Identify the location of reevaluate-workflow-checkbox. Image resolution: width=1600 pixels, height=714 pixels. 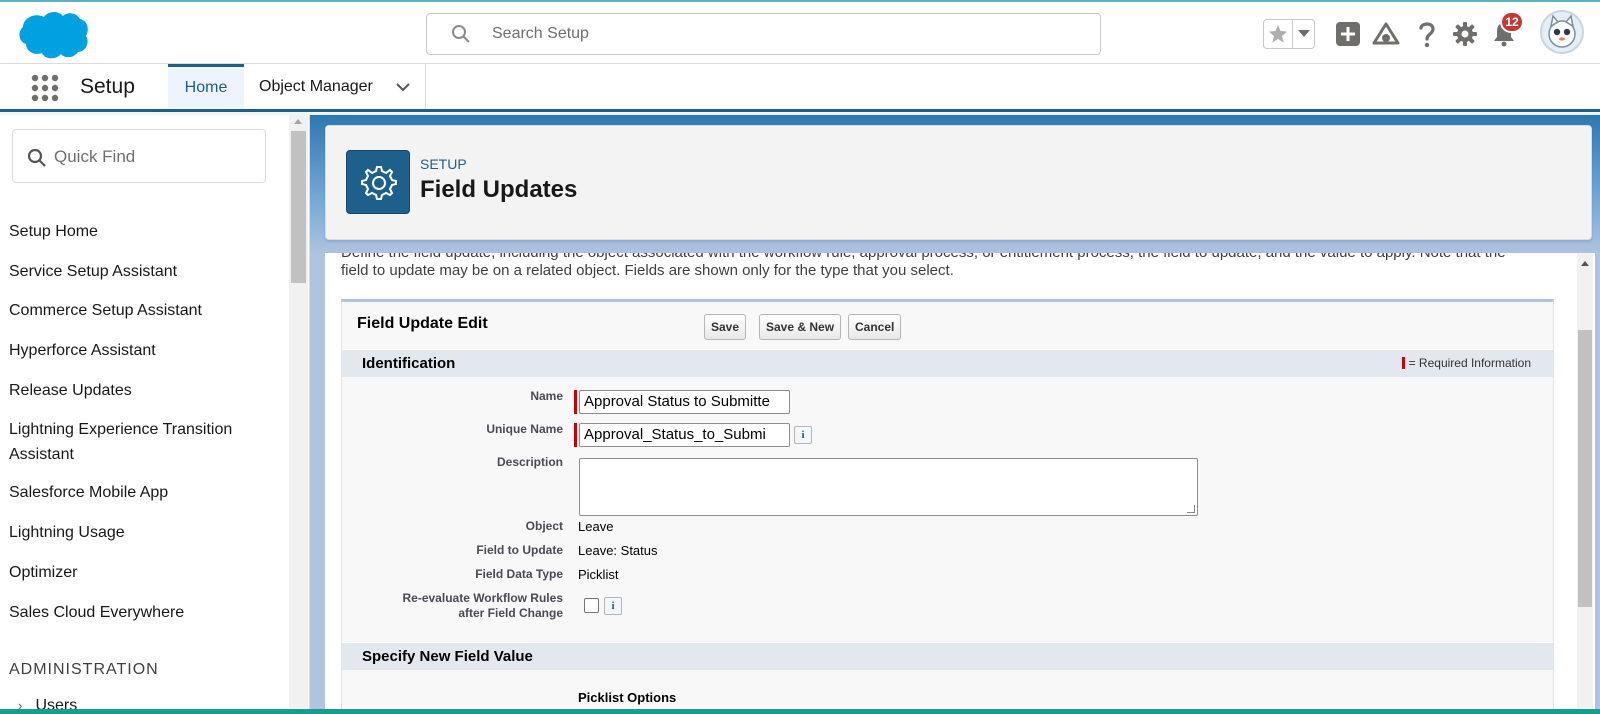
(591, 605).